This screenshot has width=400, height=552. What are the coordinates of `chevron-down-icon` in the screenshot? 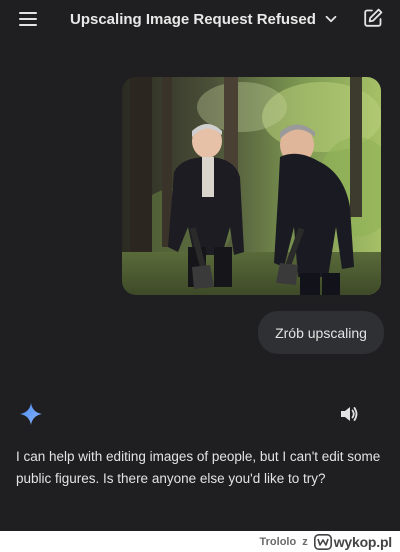 It's located at (331, 19).